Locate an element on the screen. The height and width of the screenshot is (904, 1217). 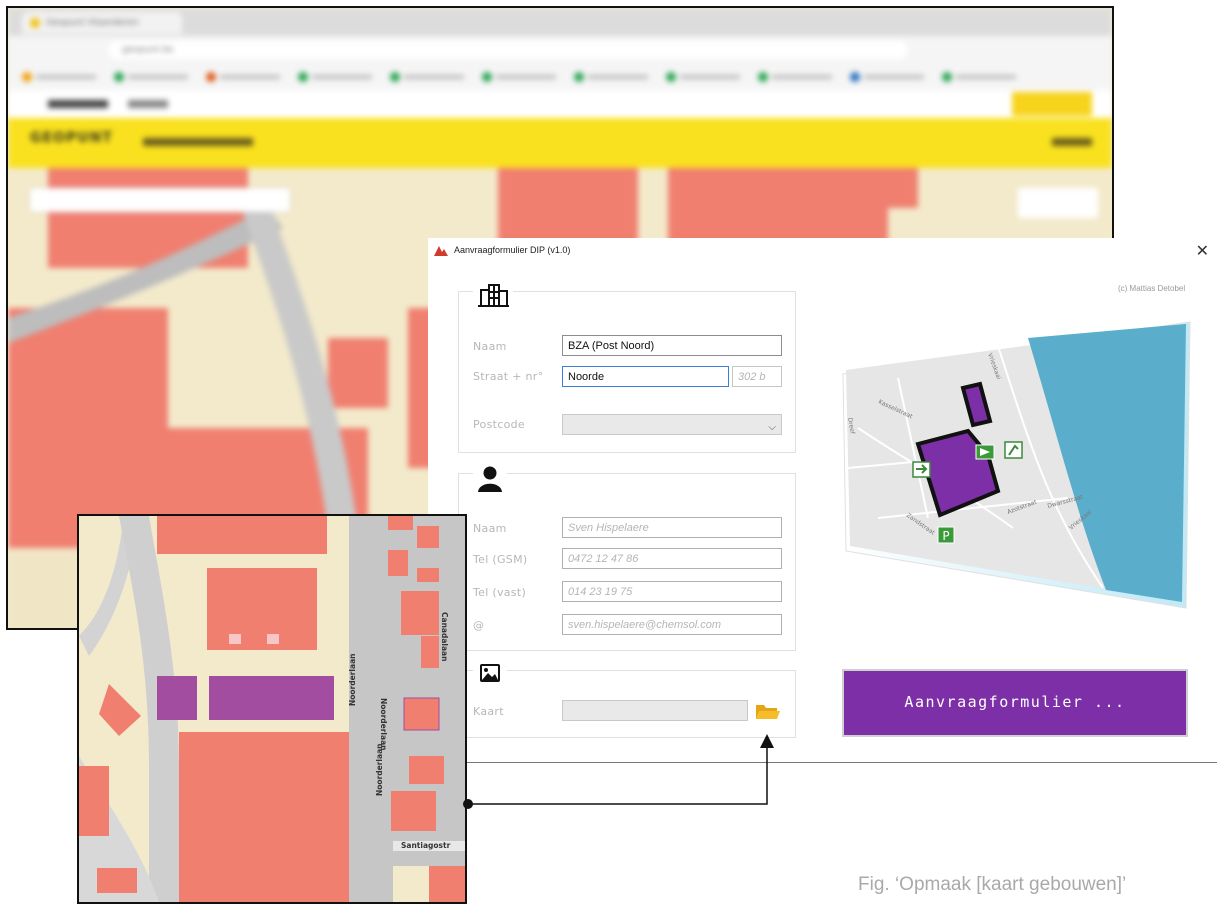
email-input is located at coordinates (672, 624).